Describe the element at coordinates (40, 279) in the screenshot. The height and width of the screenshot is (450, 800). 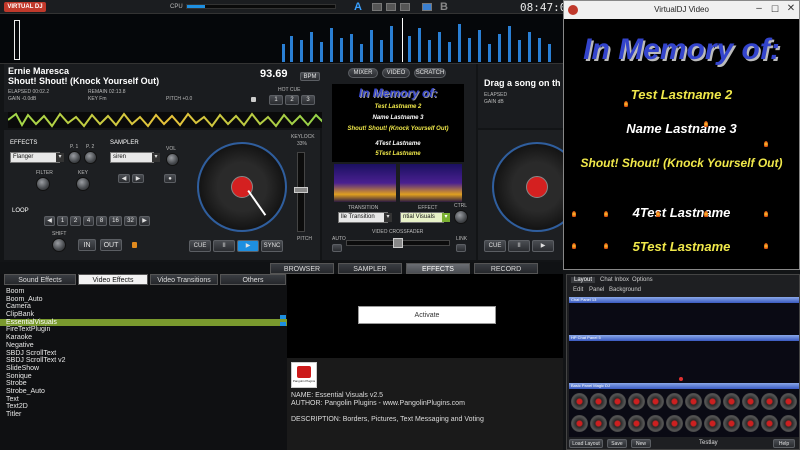
I see `tab-sound-effects: Sound Effects` at that location.